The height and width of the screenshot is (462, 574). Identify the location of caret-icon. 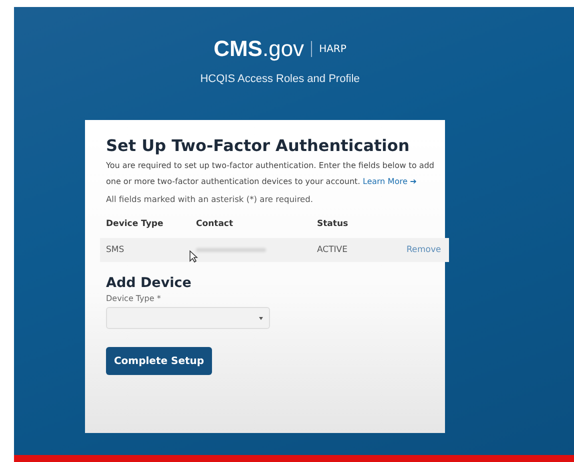
(261, 318).